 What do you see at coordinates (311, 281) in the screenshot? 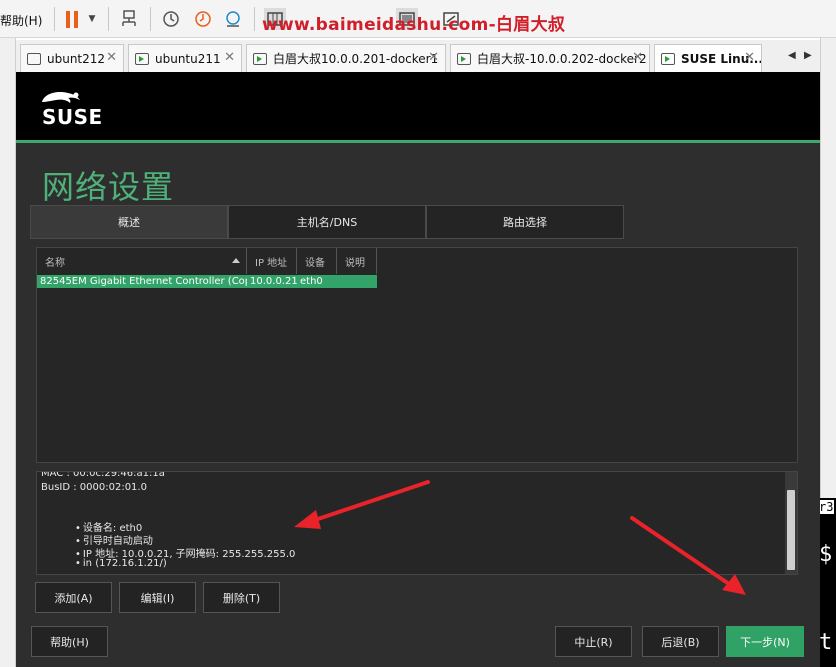
I see `cell-device: eth0` at bounding box center [311, 281].